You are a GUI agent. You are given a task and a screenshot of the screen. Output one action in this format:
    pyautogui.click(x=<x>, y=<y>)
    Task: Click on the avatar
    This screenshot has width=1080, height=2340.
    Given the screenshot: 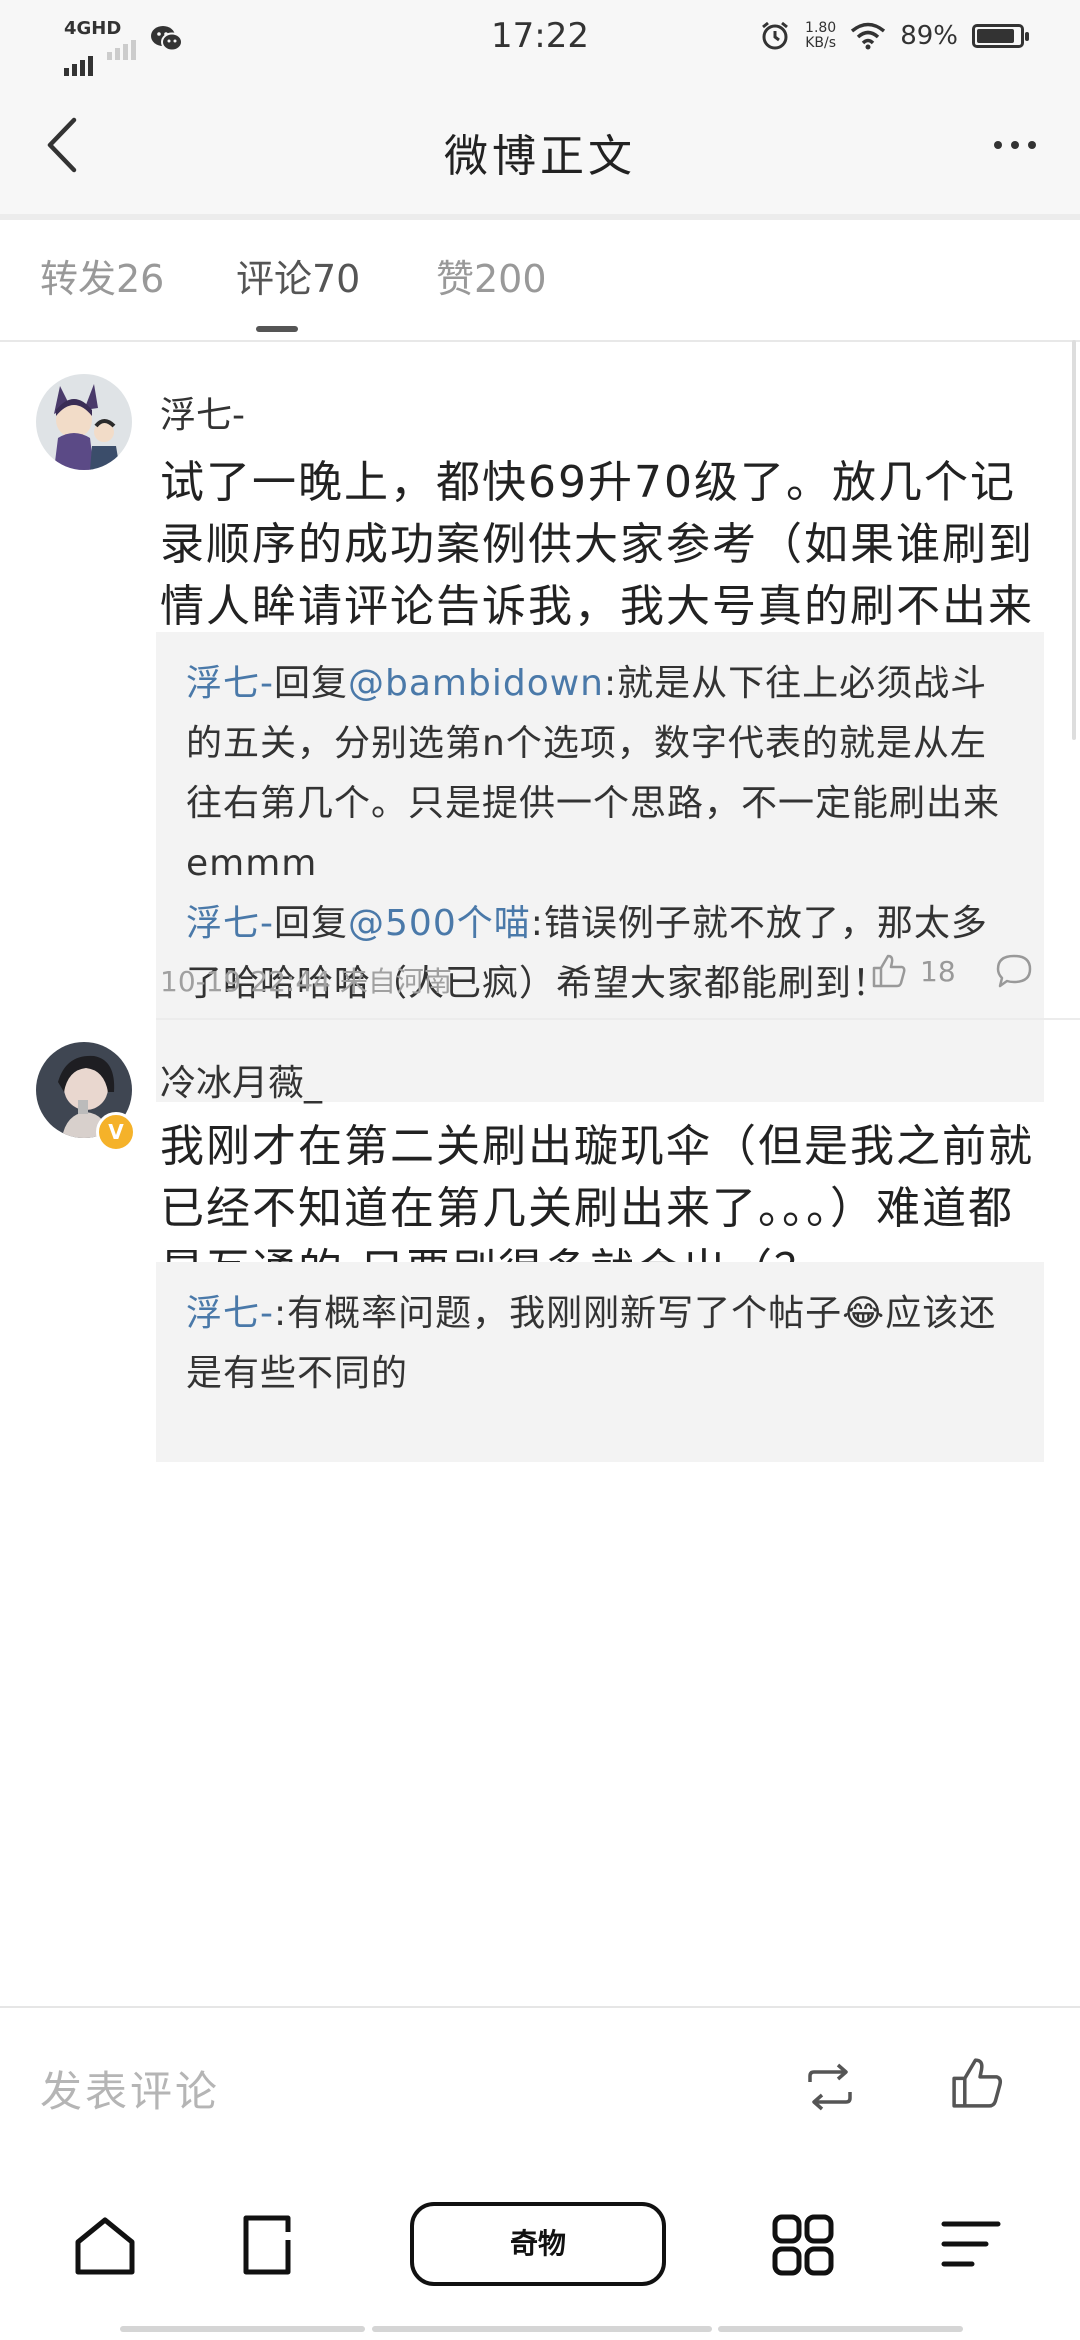 What is the action you would take?
    pyautogui.click(x=84, y=422)
    